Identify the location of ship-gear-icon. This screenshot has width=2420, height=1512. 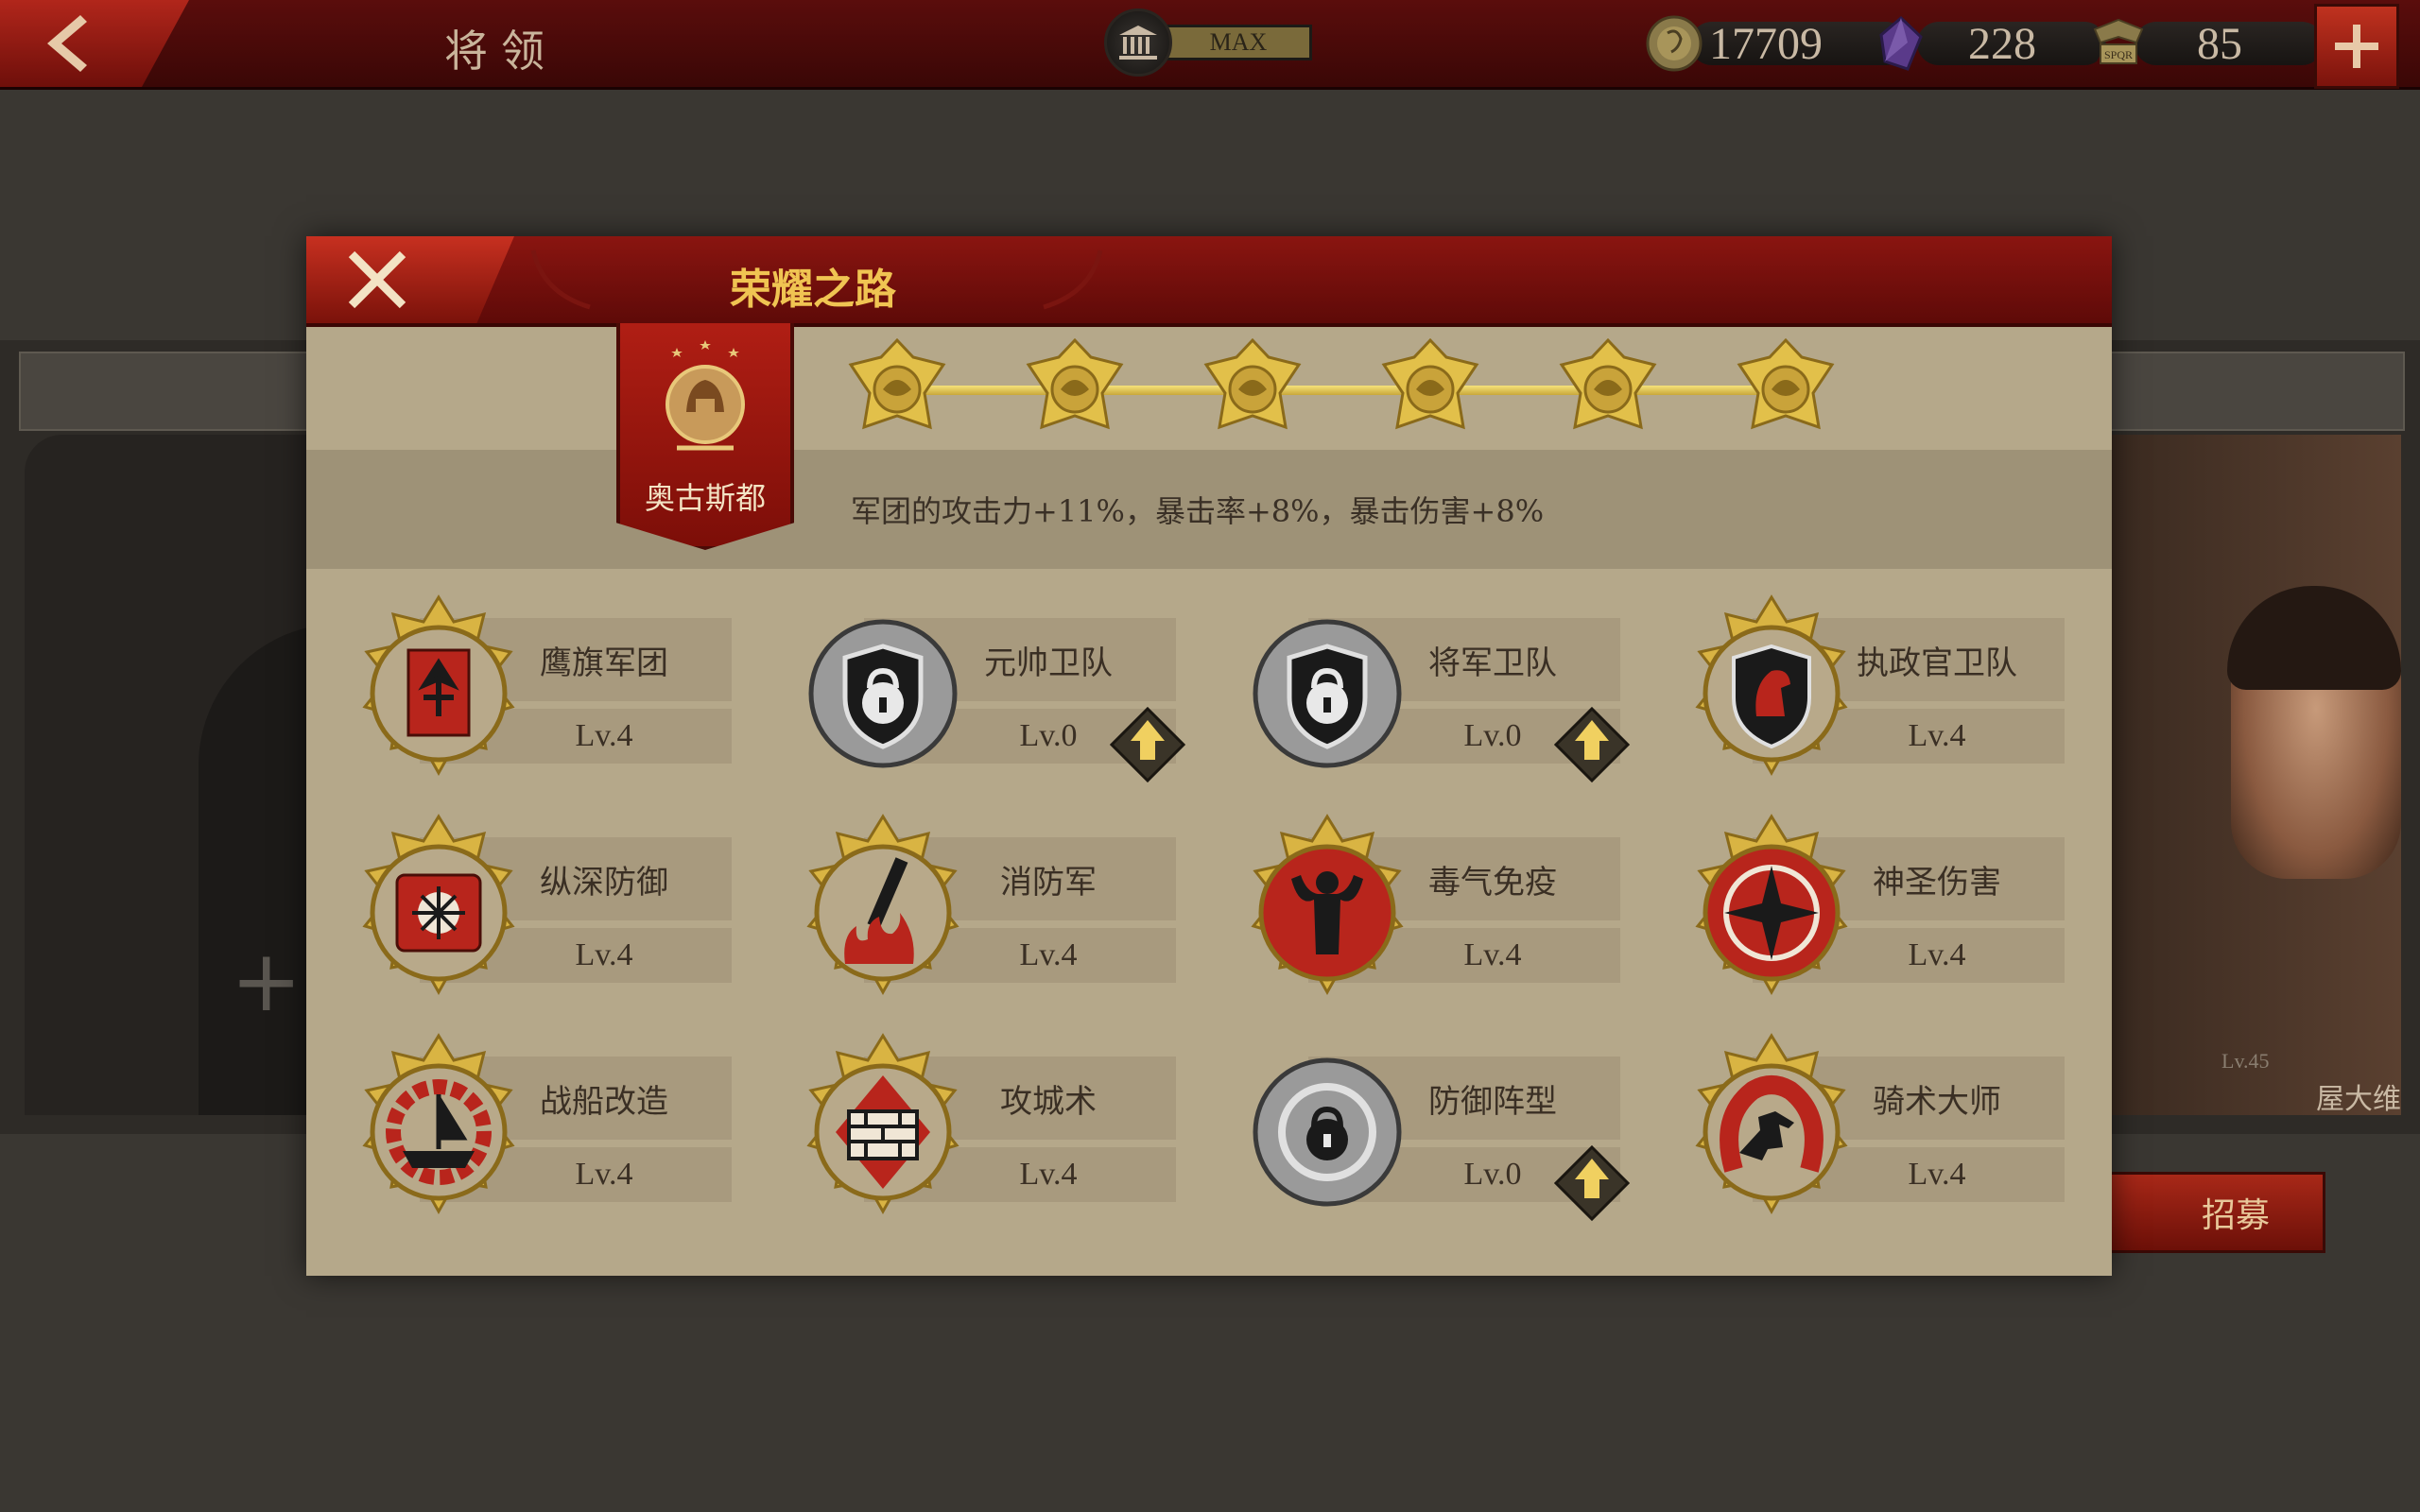
(439, 1124).